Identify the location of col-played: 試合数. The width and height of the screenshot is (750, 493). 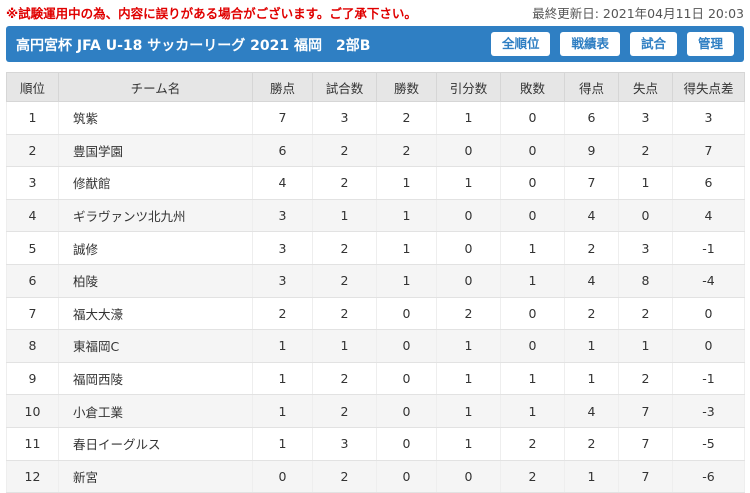
(344, 87).